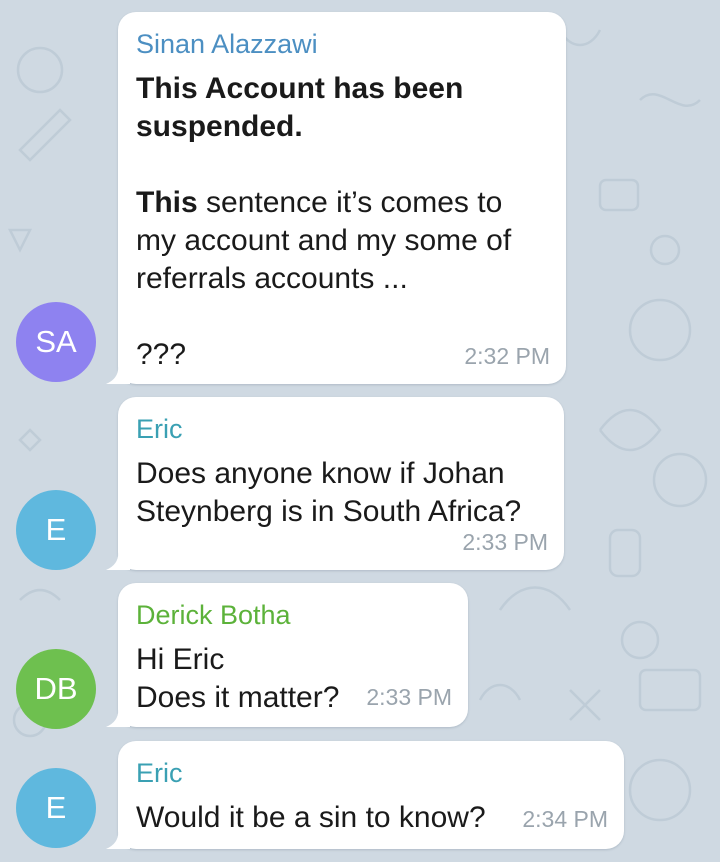  What do you see at coordinates (293, 615) in the screenshot?
I see `sender-name: Derick Botha` at bounding box center [293, 615].